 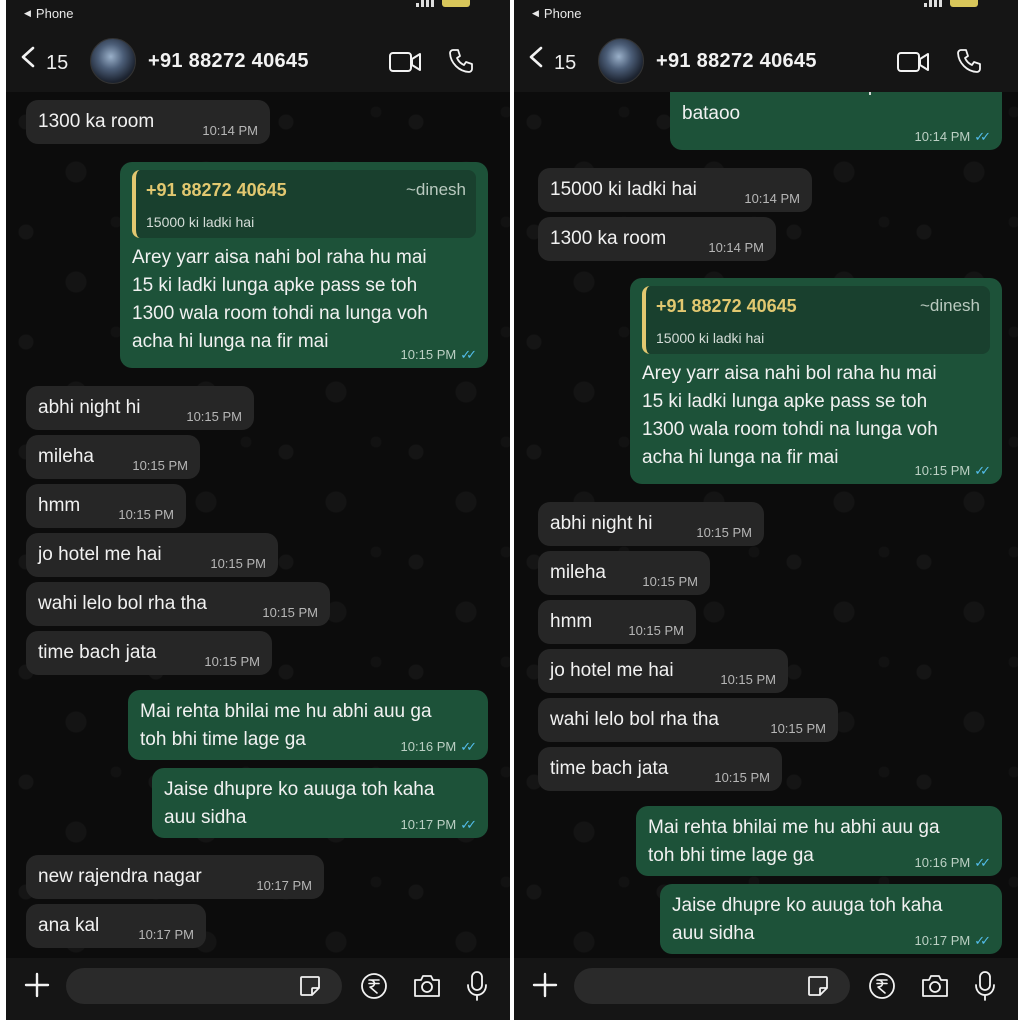 I want to click on message-time: 10:16 PM ✓✓, so click(x=438, y=746).